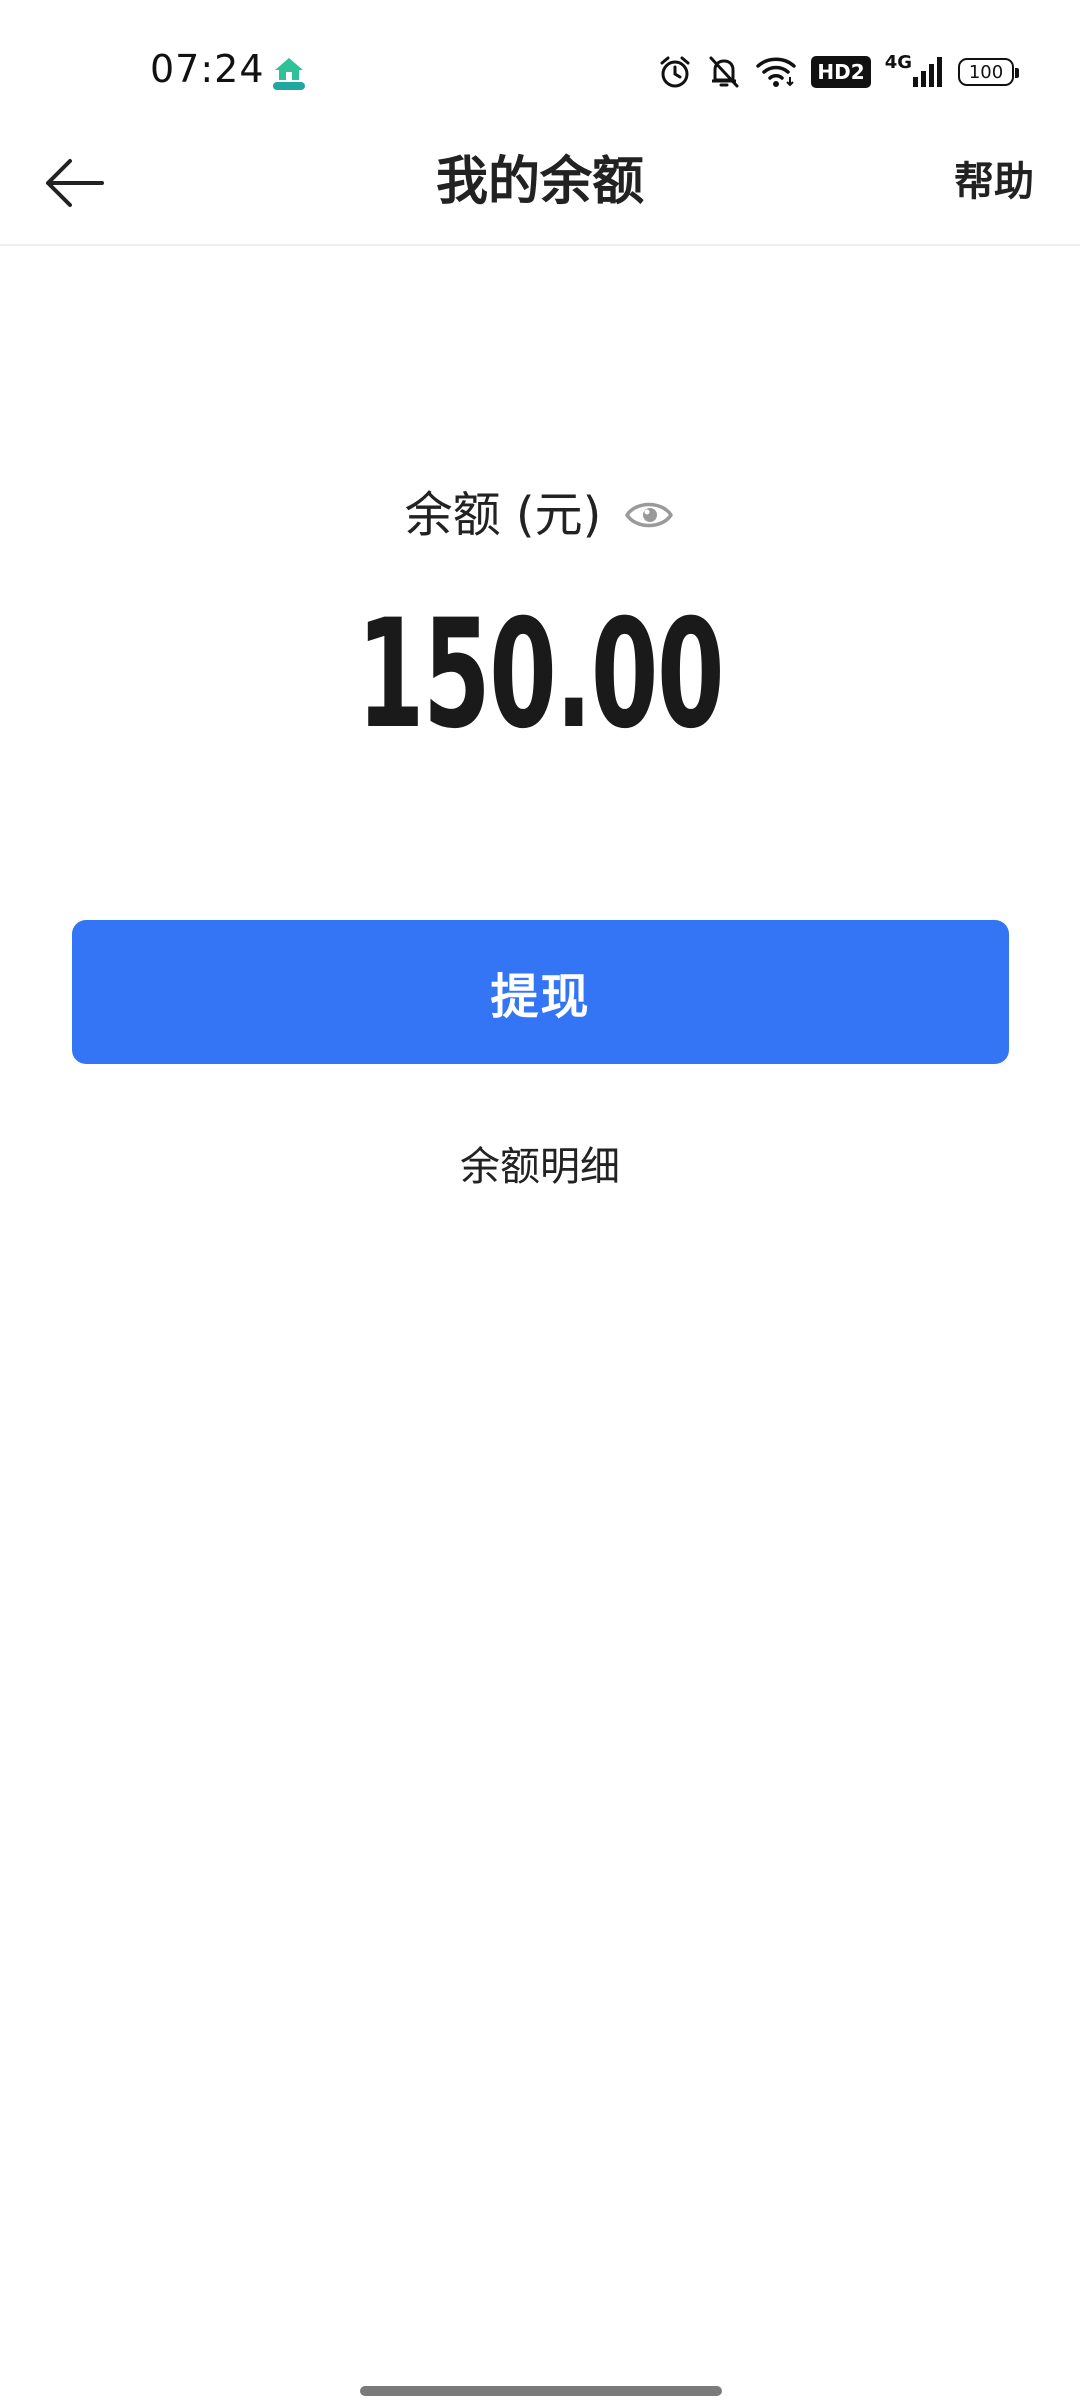 Image resolution: width=1080 pixels, height=2400 pixels. I want to click on eye-icon, so click(649, 515).